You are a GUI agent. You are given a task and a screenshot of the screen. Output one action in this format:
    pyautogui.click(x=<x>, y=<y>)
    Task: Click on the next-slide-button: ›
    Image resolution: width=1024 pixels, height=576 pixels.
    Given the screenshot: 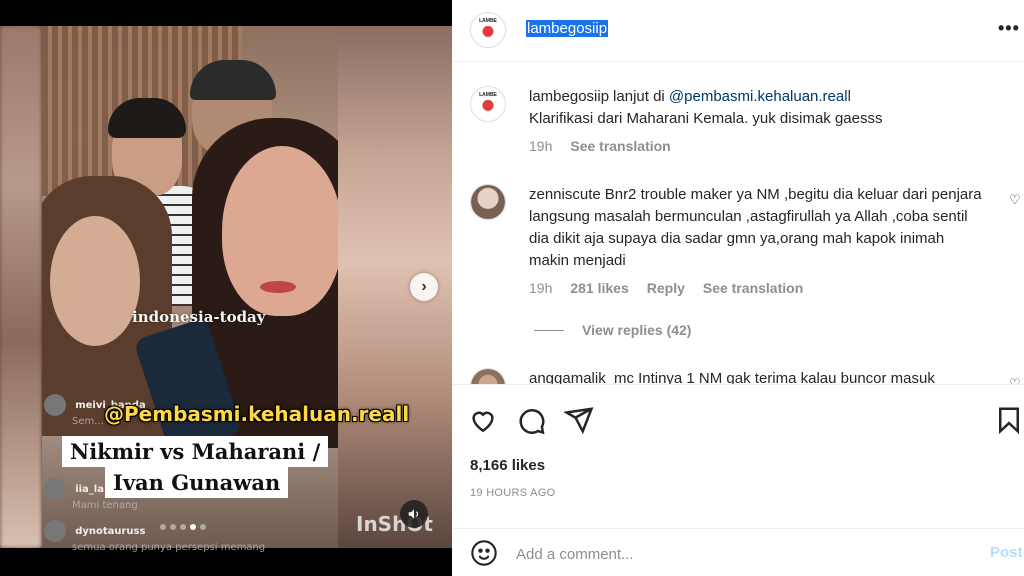 What is the action you would take?
    pyautogui.click(x=424, y=287)
    